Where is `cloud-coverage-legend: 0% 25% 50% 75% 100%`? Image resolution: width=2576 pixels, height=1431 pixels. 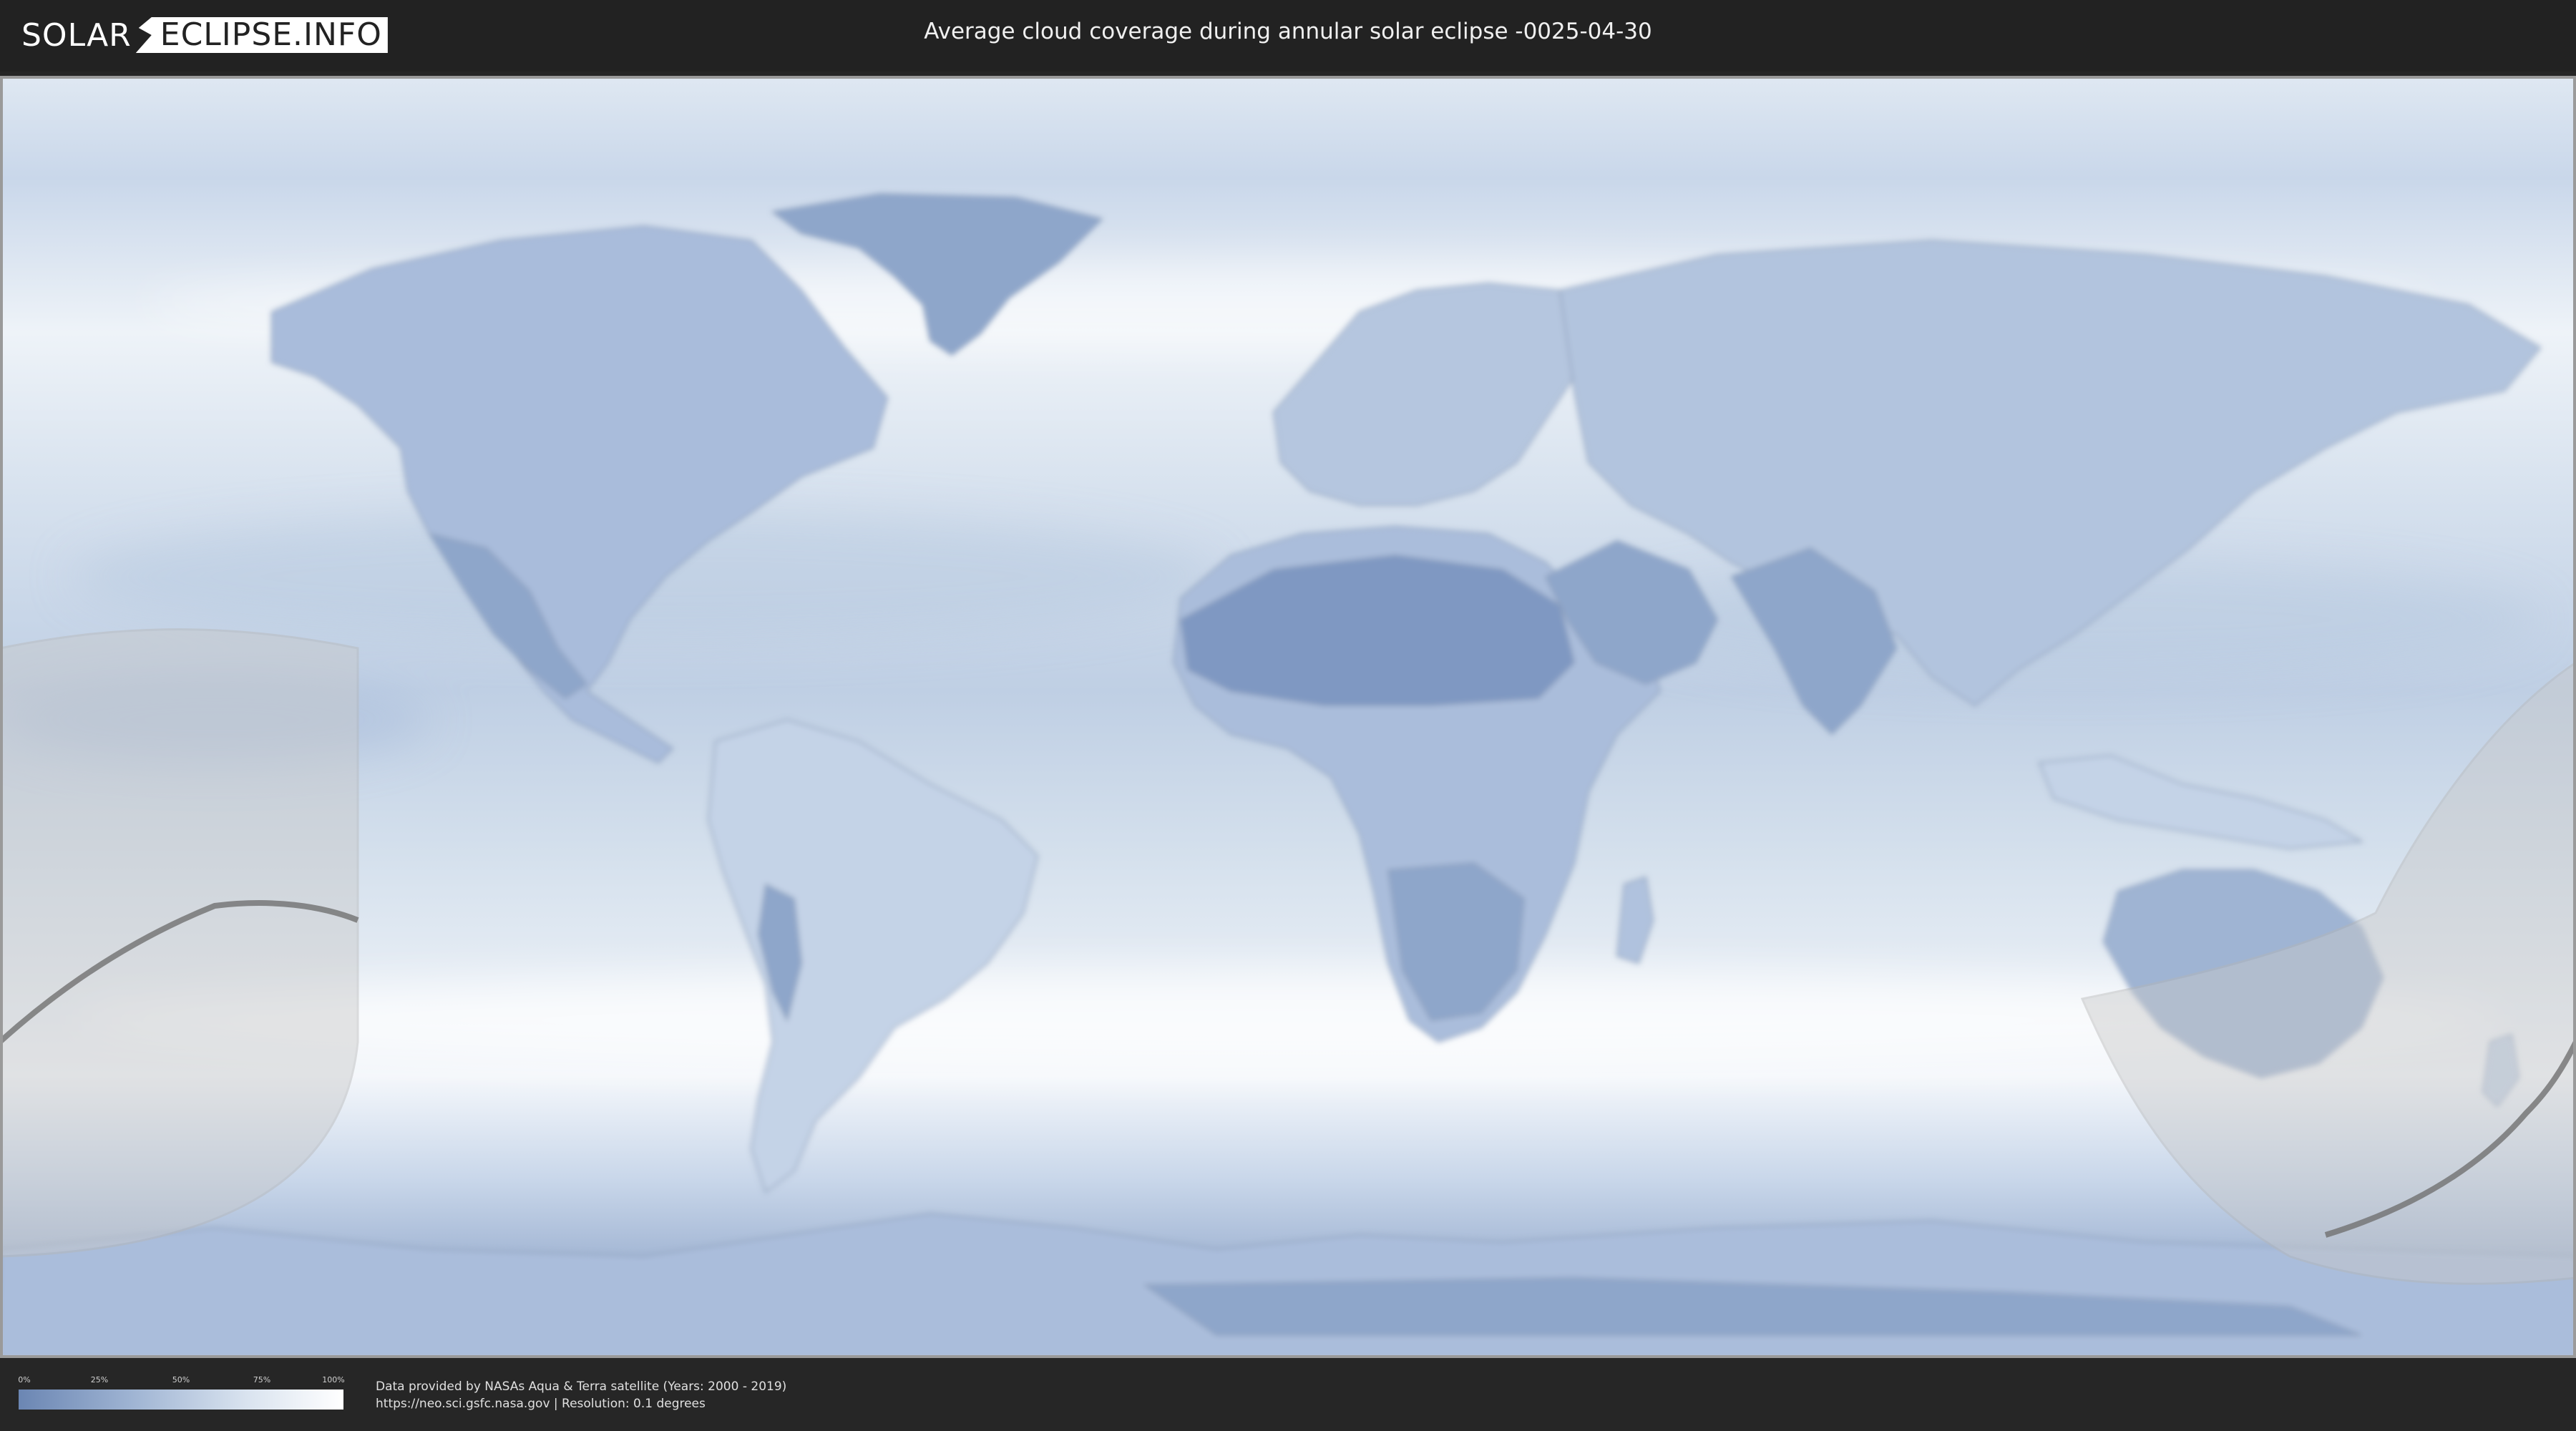
cloud-coverage-legend: 0% 25% 50% 75% 100% is located at coordinates (181, 1393).